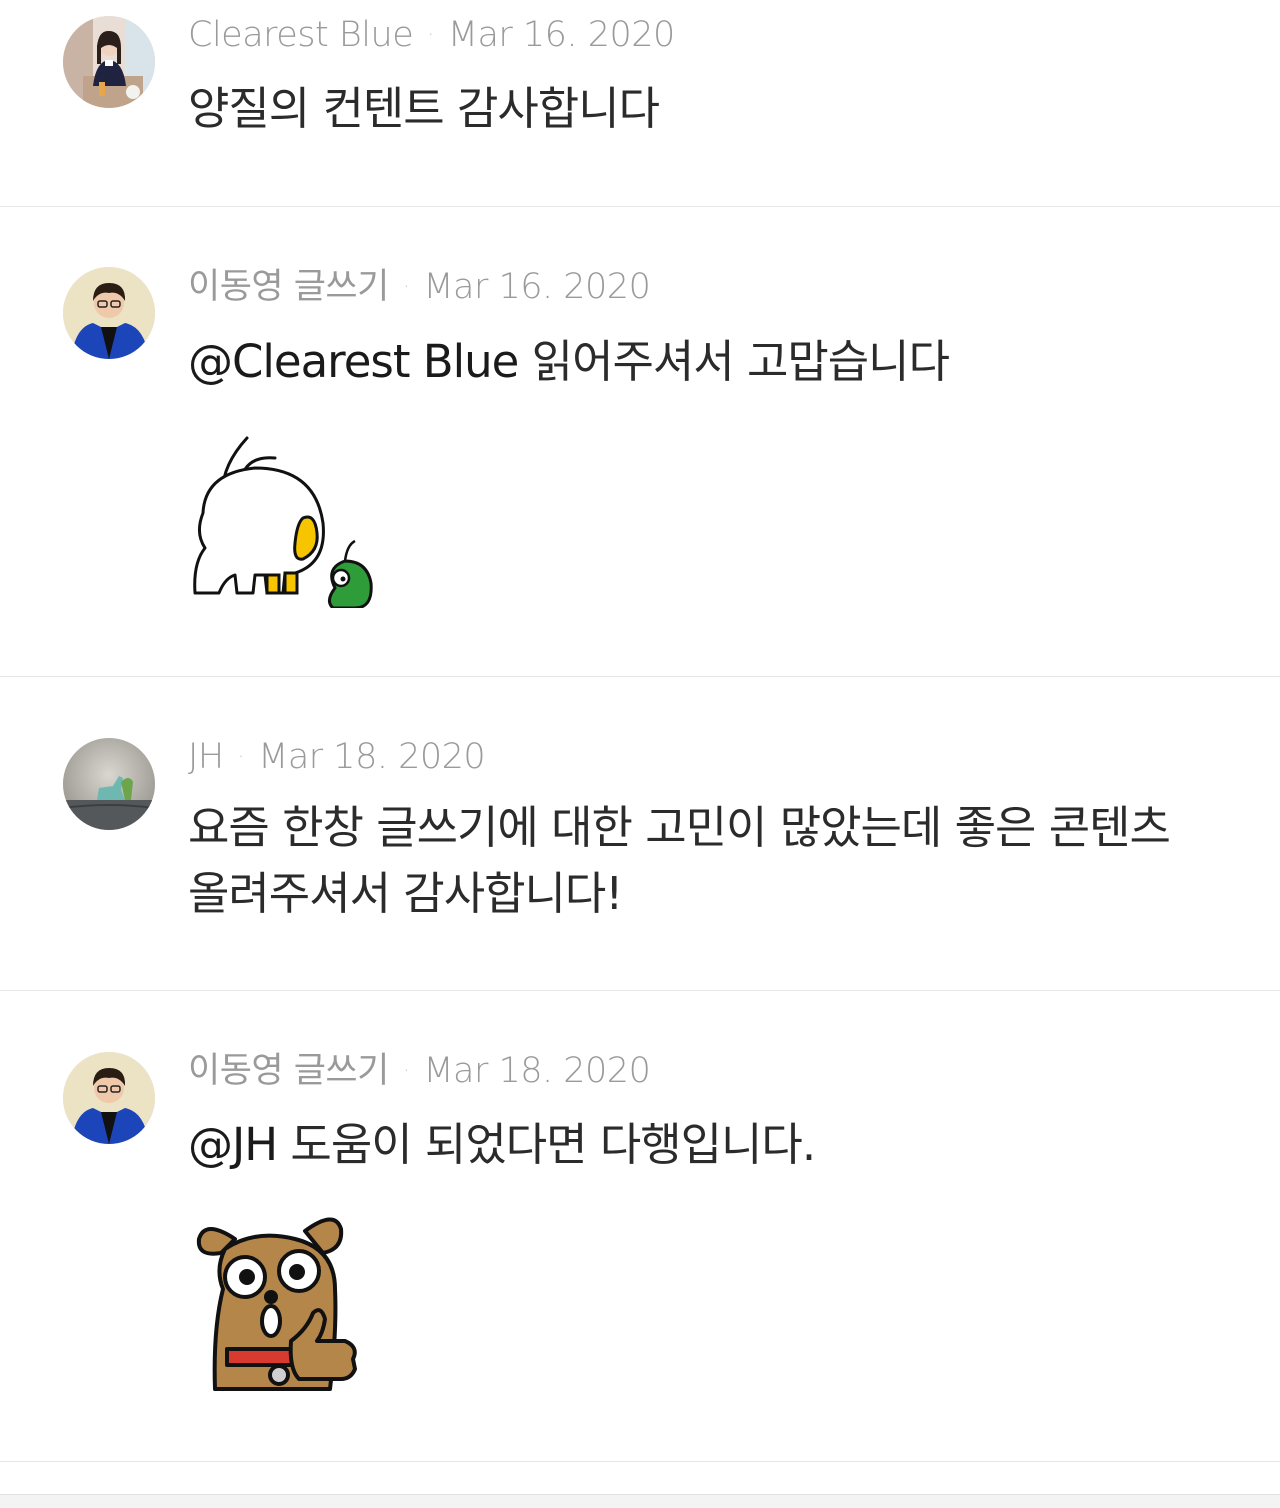  Describe the element at coordinates (233, 1144) in the screenshot. I see `mention-link: @JH` at that location.